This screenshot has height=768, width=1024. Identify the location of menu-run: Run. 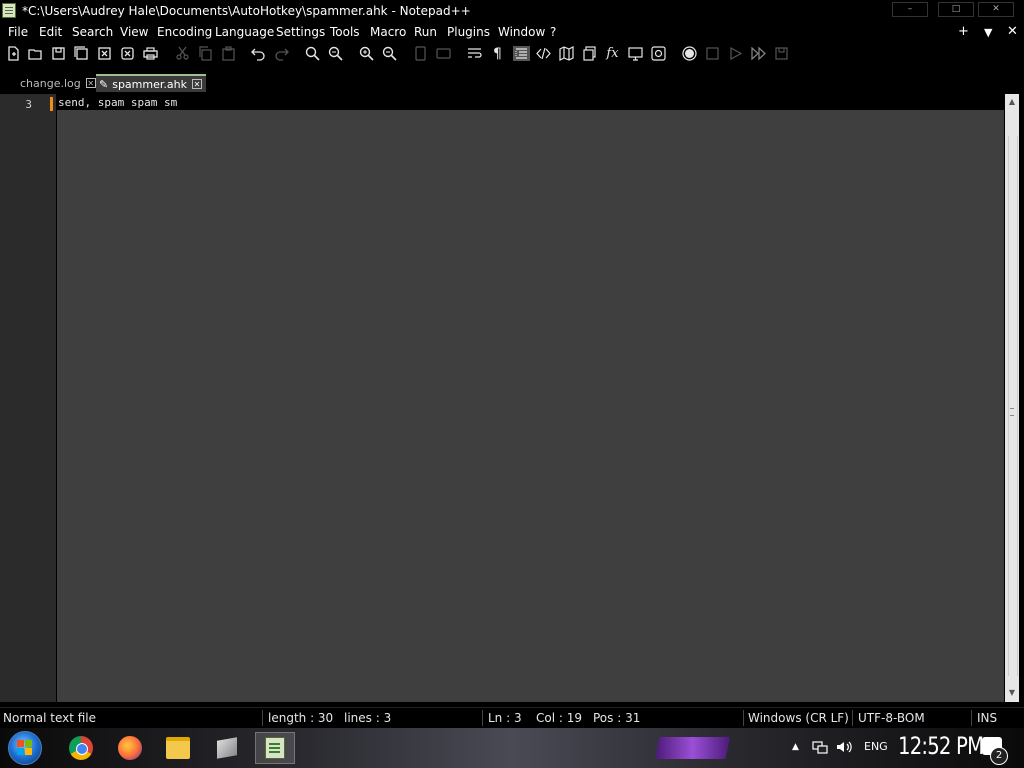
(425, 32).